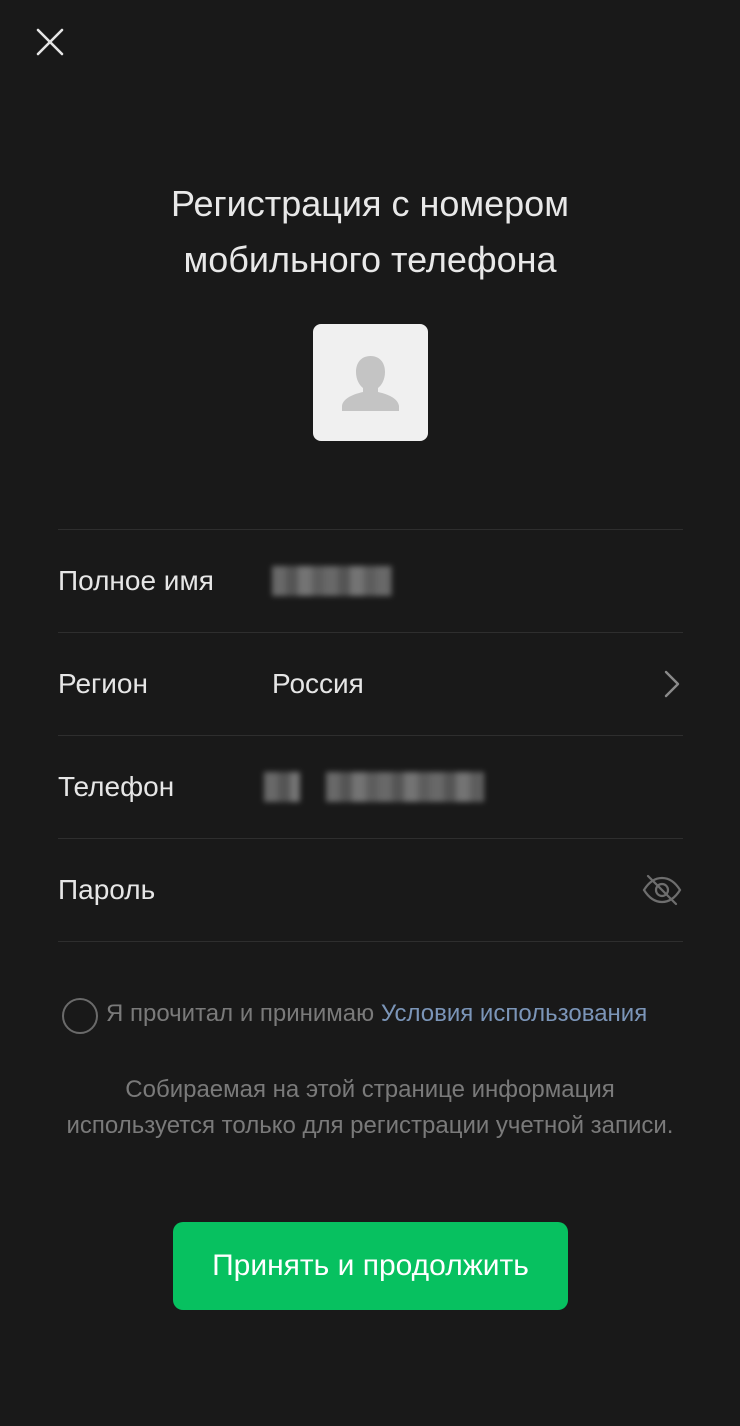 The width and height of the screenshot is (740, 1426). Describe the element at coordinates (477, 581) in the screenshot. I see `fullname-input` at that location.